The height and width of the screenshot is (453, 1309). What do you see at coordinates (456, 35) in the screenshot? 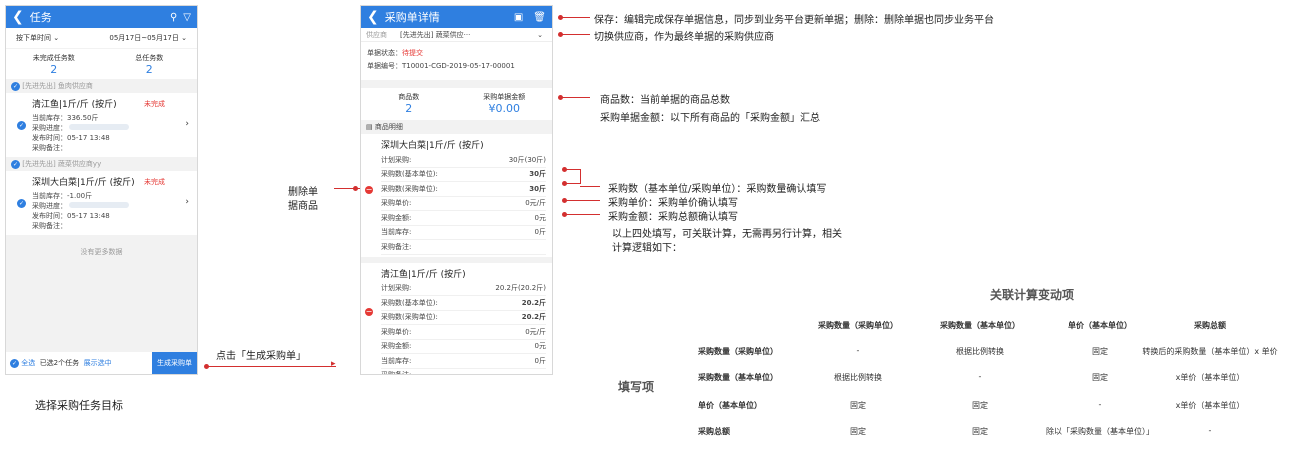
I see `supplier-select: 供应商 [先进先出] 蔬菜供应··· ⌄` at bounding box center [456, 35].